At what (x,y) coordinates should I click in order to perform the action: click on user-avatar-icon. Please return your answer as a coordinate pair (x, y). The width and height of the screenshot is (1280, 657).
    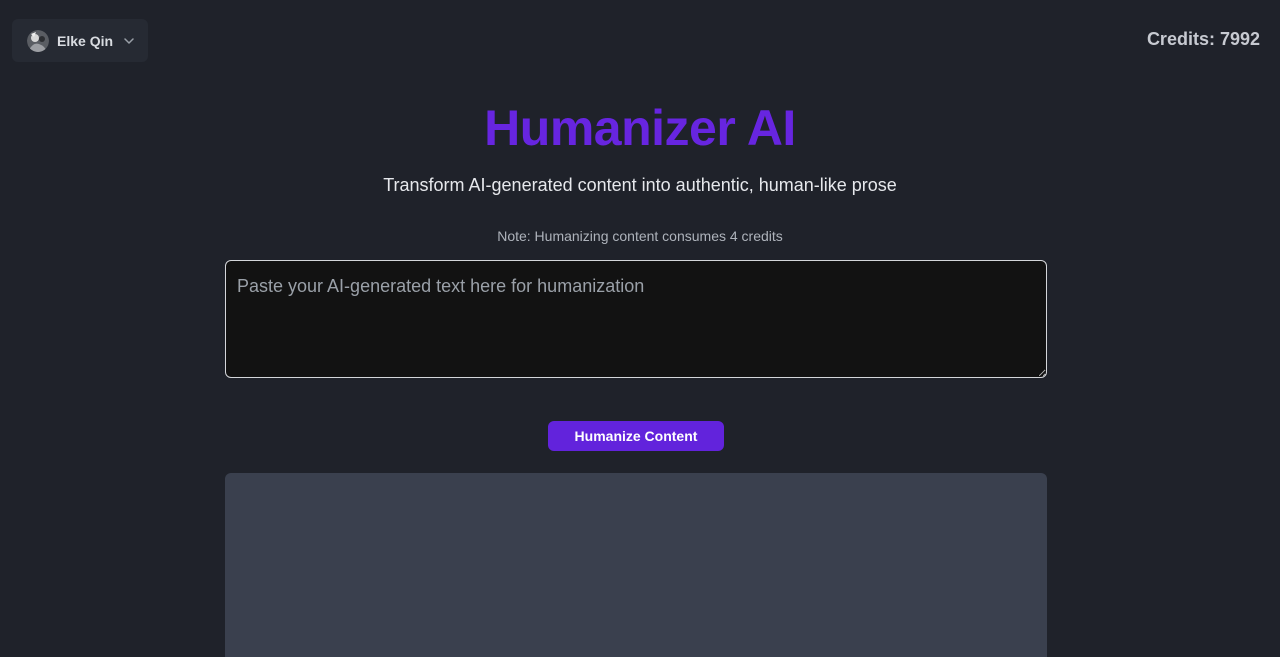
    Looking at the image, I should click on (38, 40).